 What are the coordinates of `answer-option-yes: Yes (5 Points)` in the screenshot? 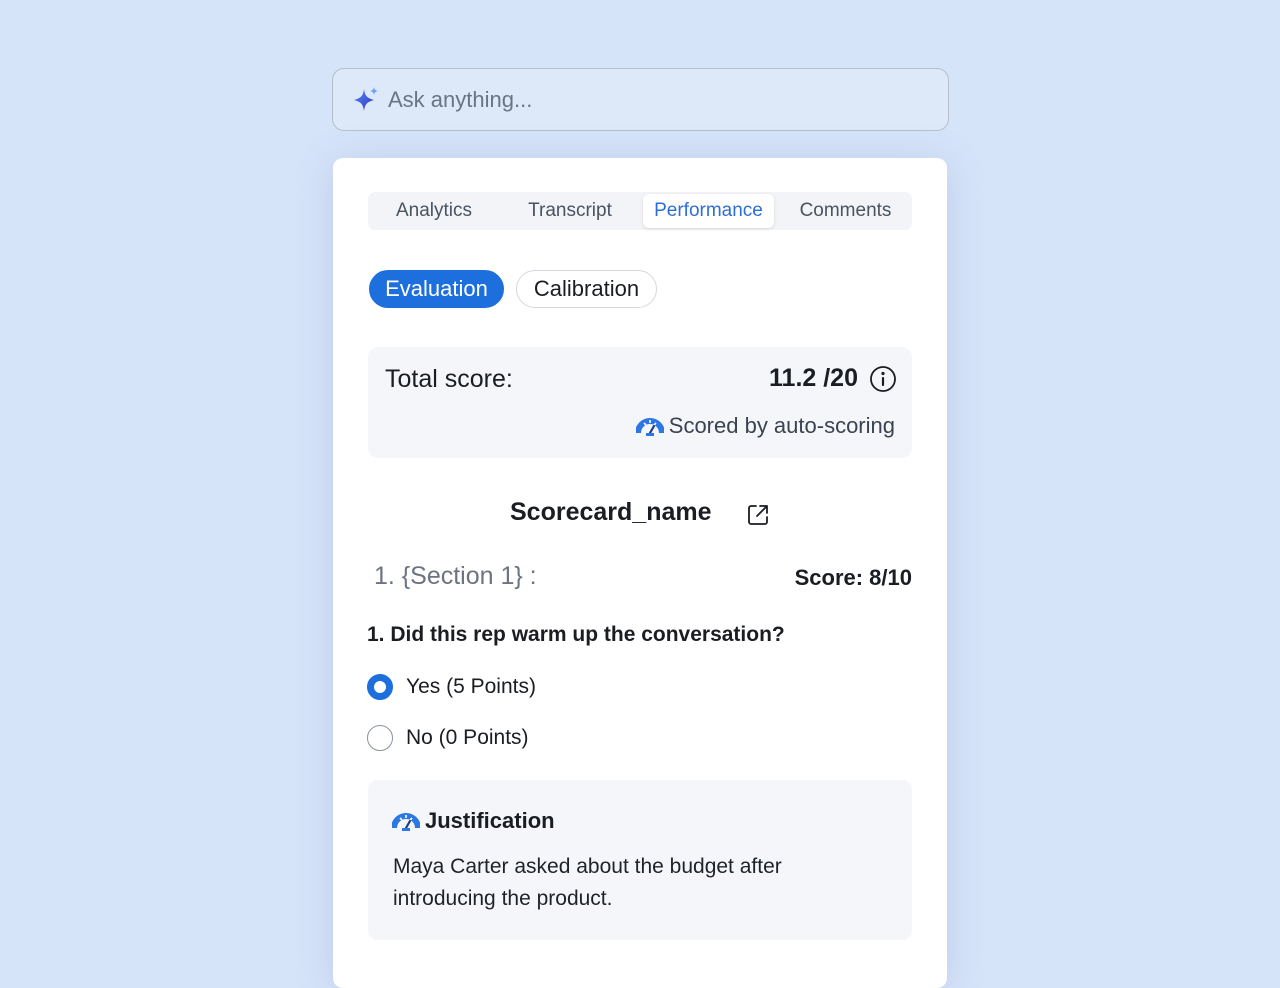 It's located at (451, 687).